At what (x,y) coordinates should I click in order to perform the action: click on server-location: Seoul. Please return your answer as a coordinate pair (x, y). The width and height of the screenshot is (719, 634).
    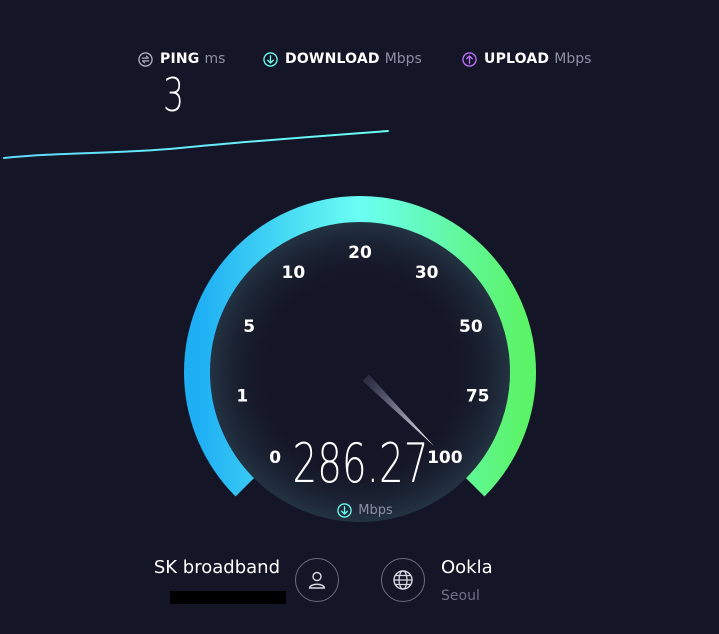
    Looking at the image, I should click on (460, 596).